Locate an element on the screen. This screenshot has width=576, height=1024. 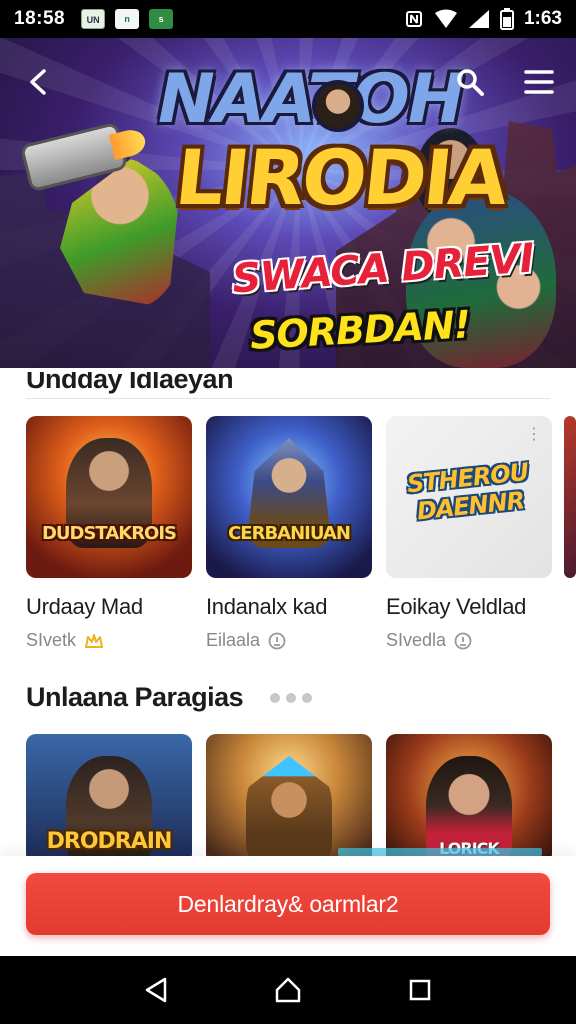
back-button is located at coordinates (40, 82).